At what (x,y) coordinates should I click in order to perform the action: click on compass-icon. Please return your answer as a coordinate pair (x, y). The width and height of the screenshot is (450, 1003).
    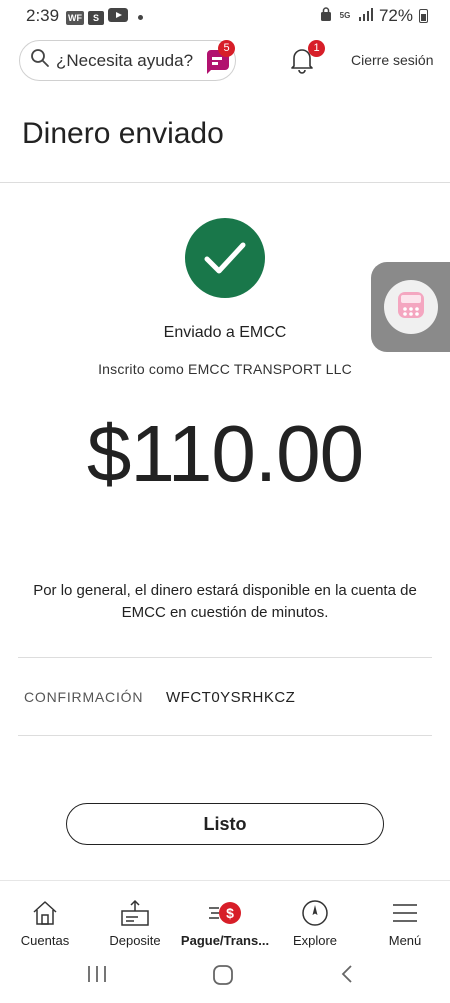
    Looking at the image, I should click on (315, 913).